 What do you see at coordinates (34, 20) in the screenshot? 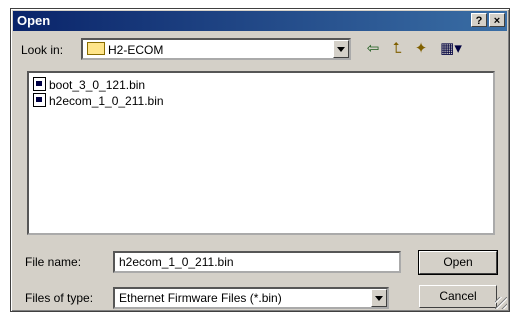
I see `window-title: Open` at bounding box center [34, 20].